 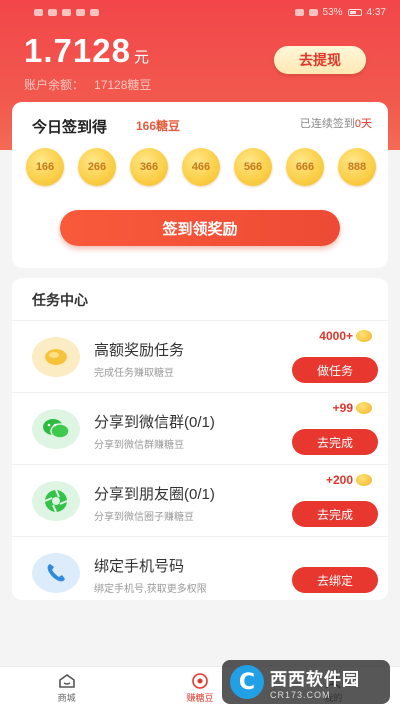 What do you see at coordinates (158, 126) in the screenshot?
I see `signin-reward: 166糖豆` at bounding box center [158, 126].